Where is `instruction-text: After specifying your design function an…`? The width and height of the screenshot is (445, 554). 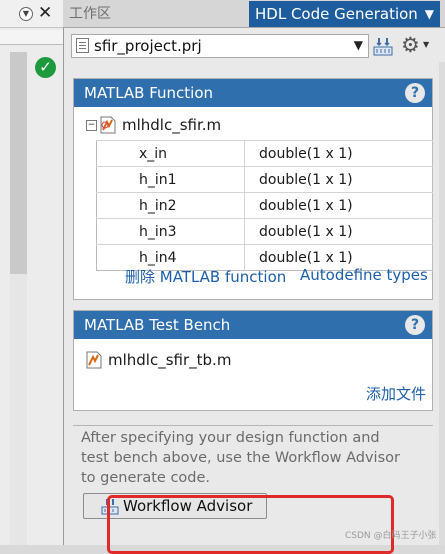 instruction-text: After specifying your design function an… is located at coordinates (240, 458).